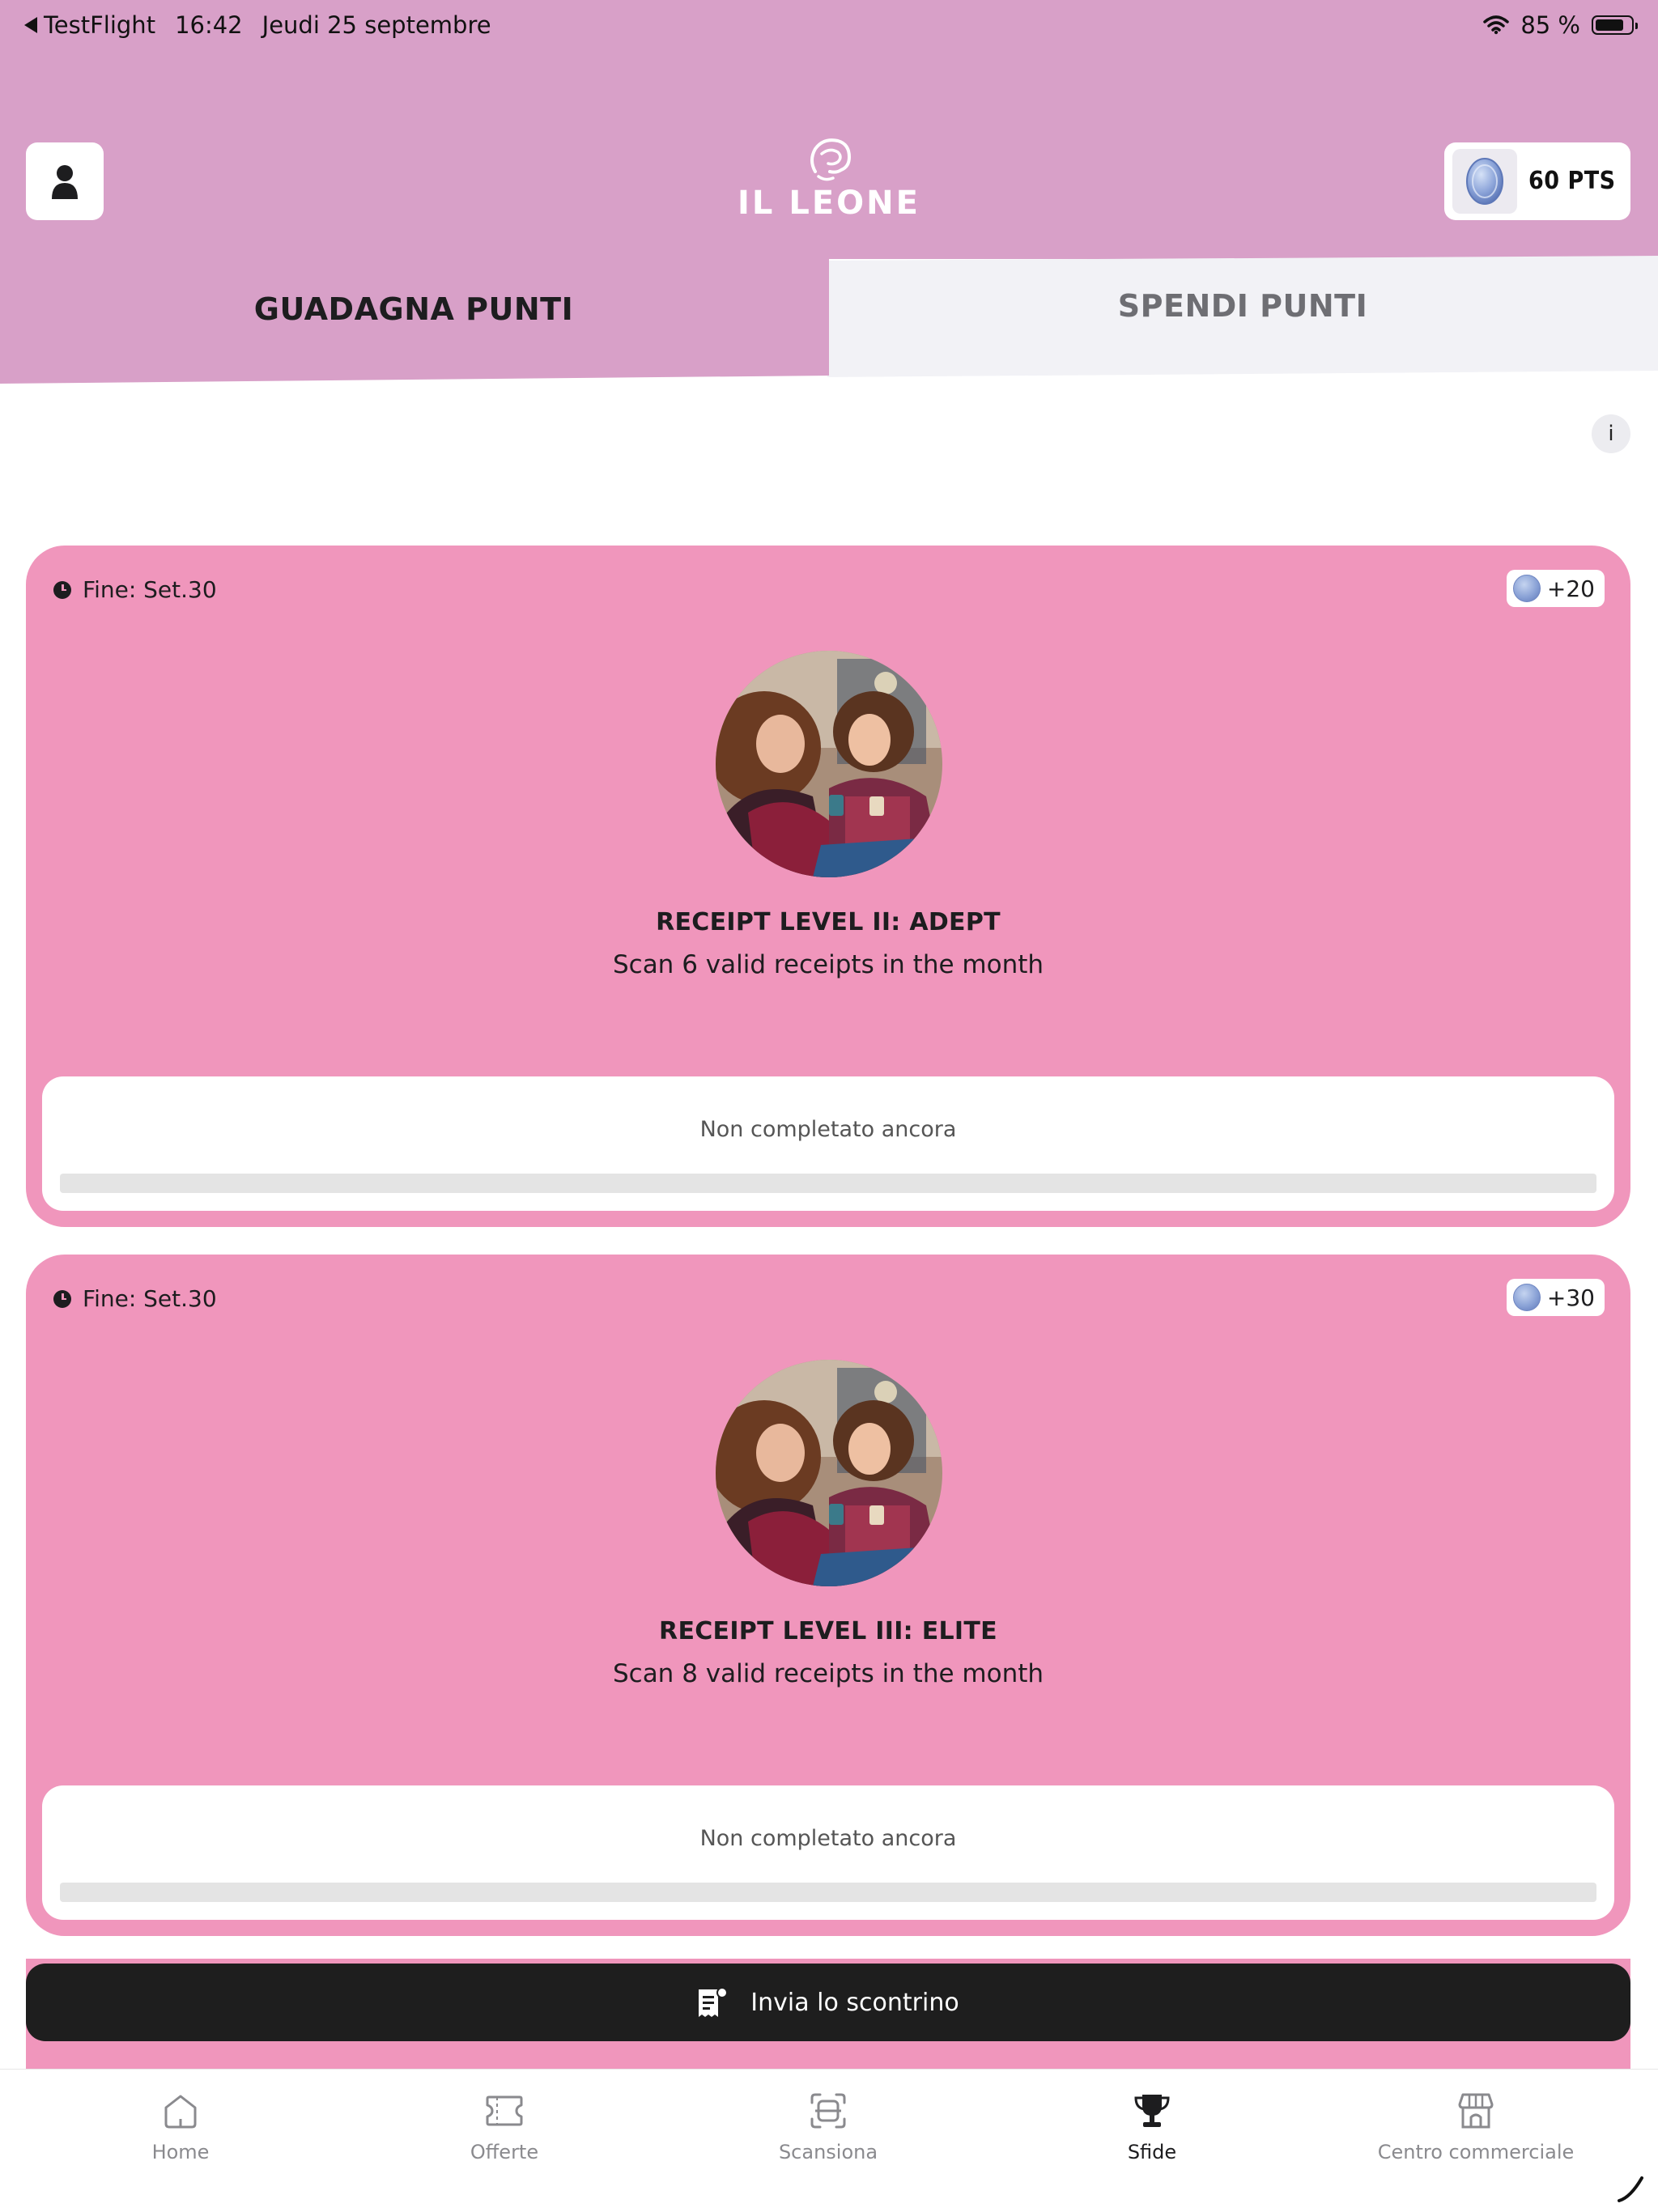 This screenshot has width=1658, height=2212. Describe the element at coordinates (828, 922) in the screenshot. I see `challenge-title: RECEIPT LEVEL II: ADEPT` at that location.